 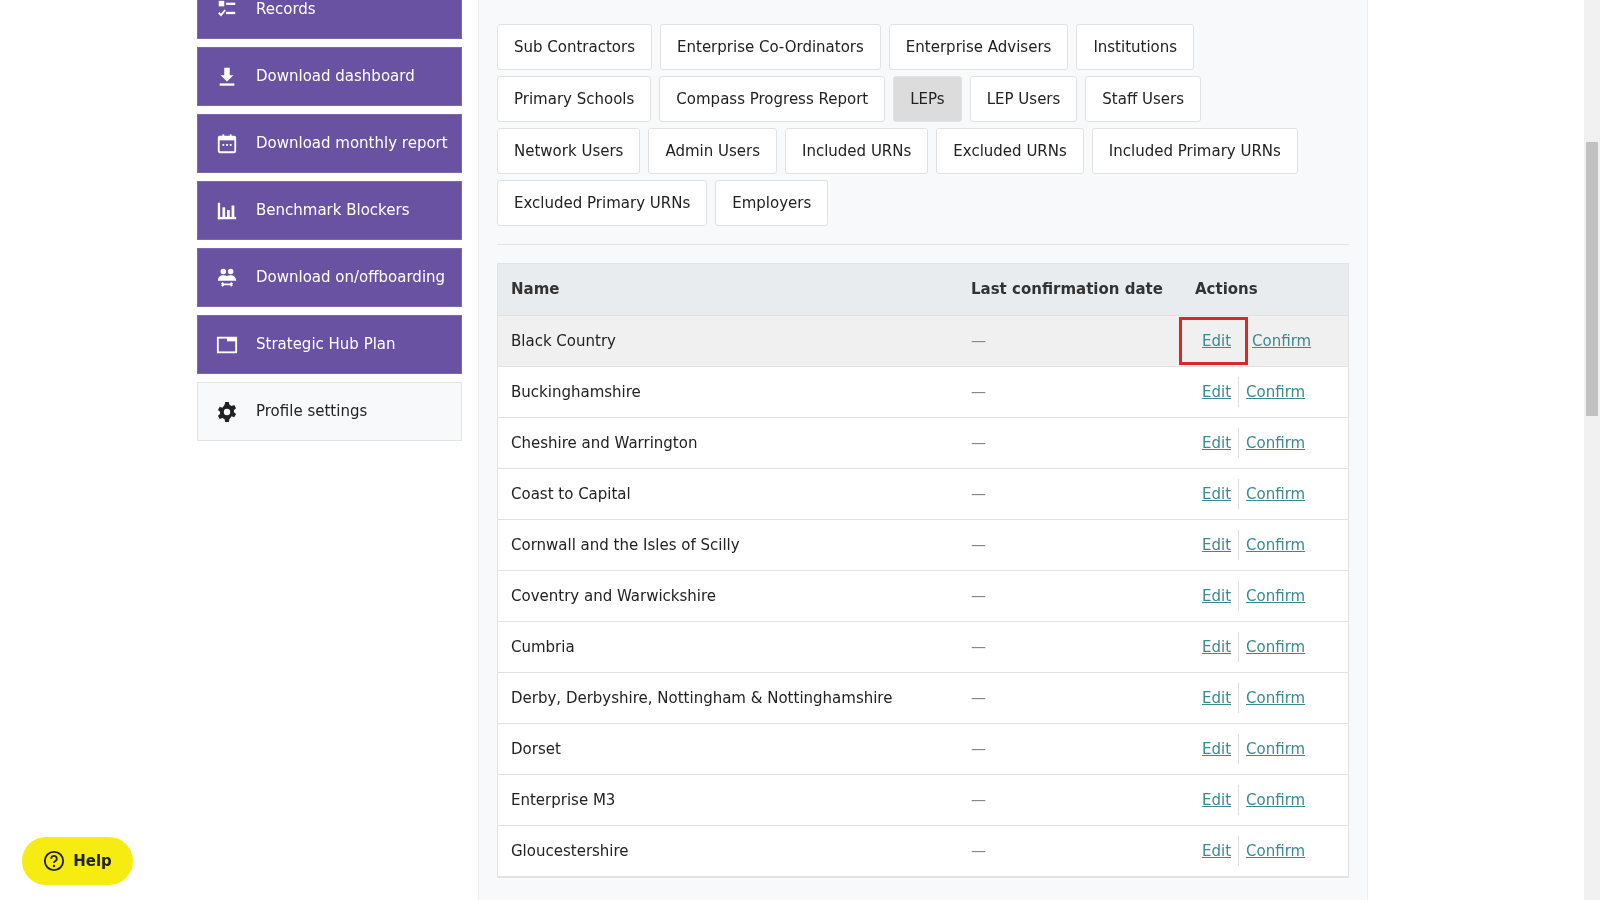 I want to click on record-tab: Excluded Primary URNs, so click(x=602, y=203).